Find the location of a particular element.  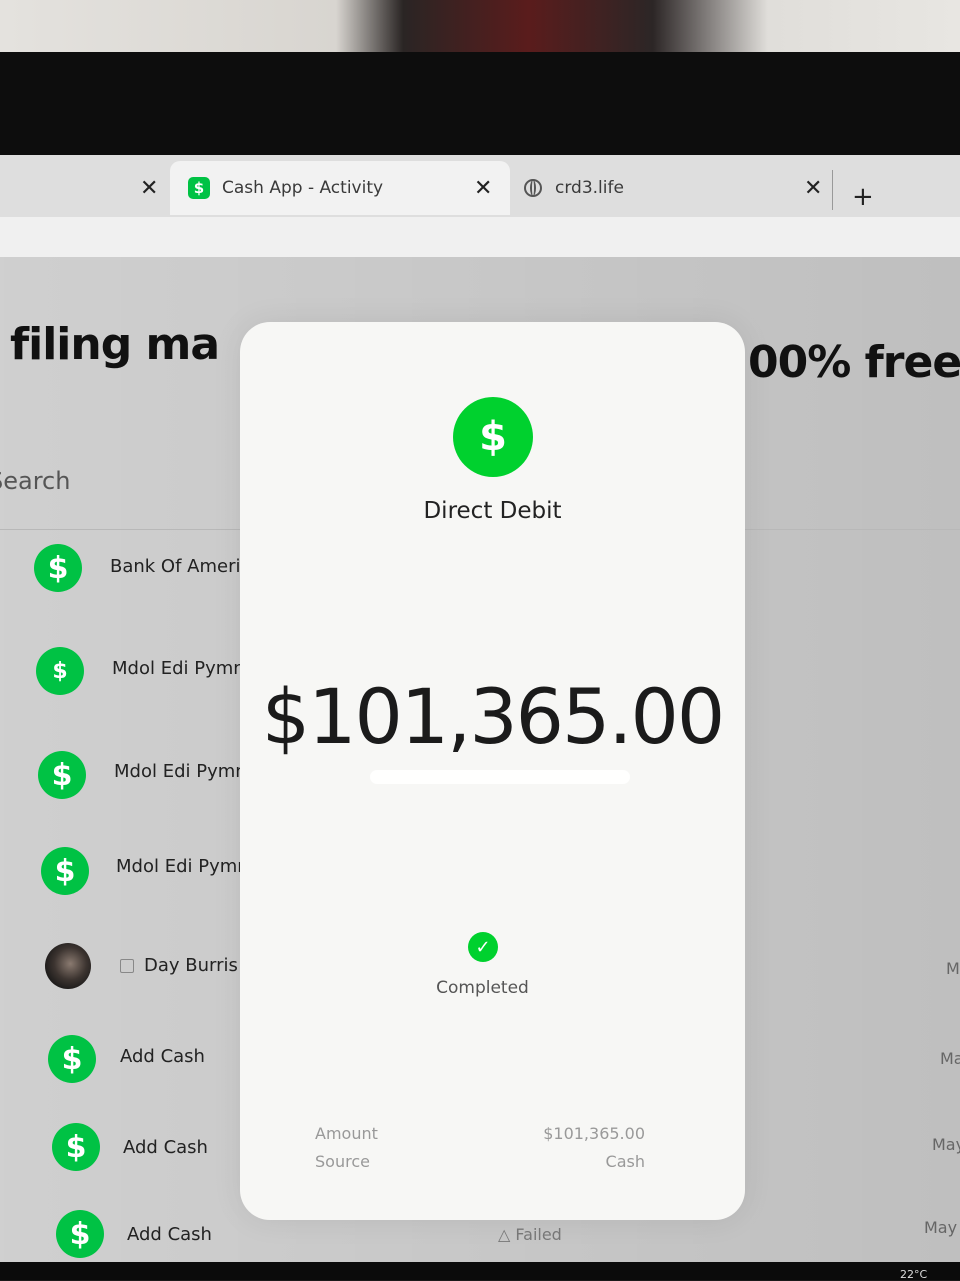

tab-strip: ✕ $ Cash App - Activity ✕ crd3.life ✕ is located at coordinates (480, 186).